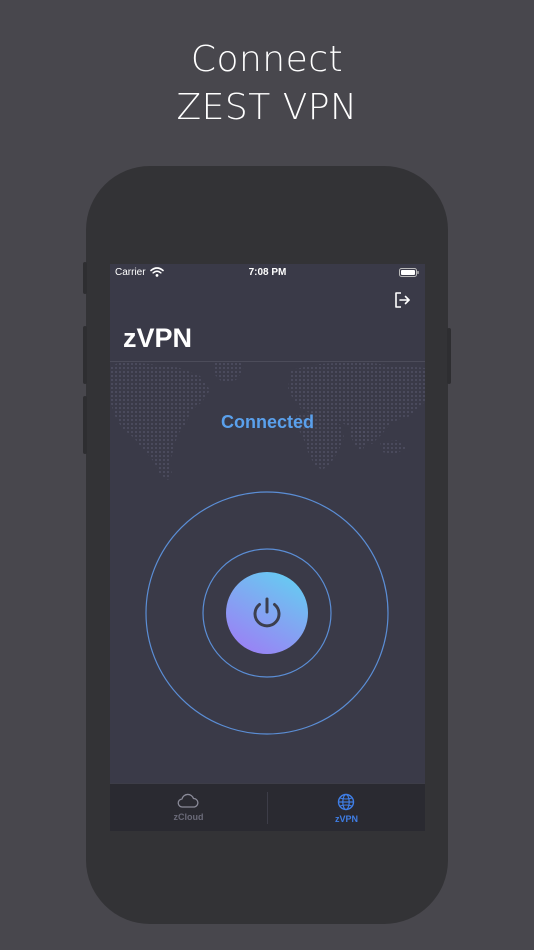 This screenshot has height=950, width=534. I want to click on tab-zcloud: zCloud, so click(188, 807).